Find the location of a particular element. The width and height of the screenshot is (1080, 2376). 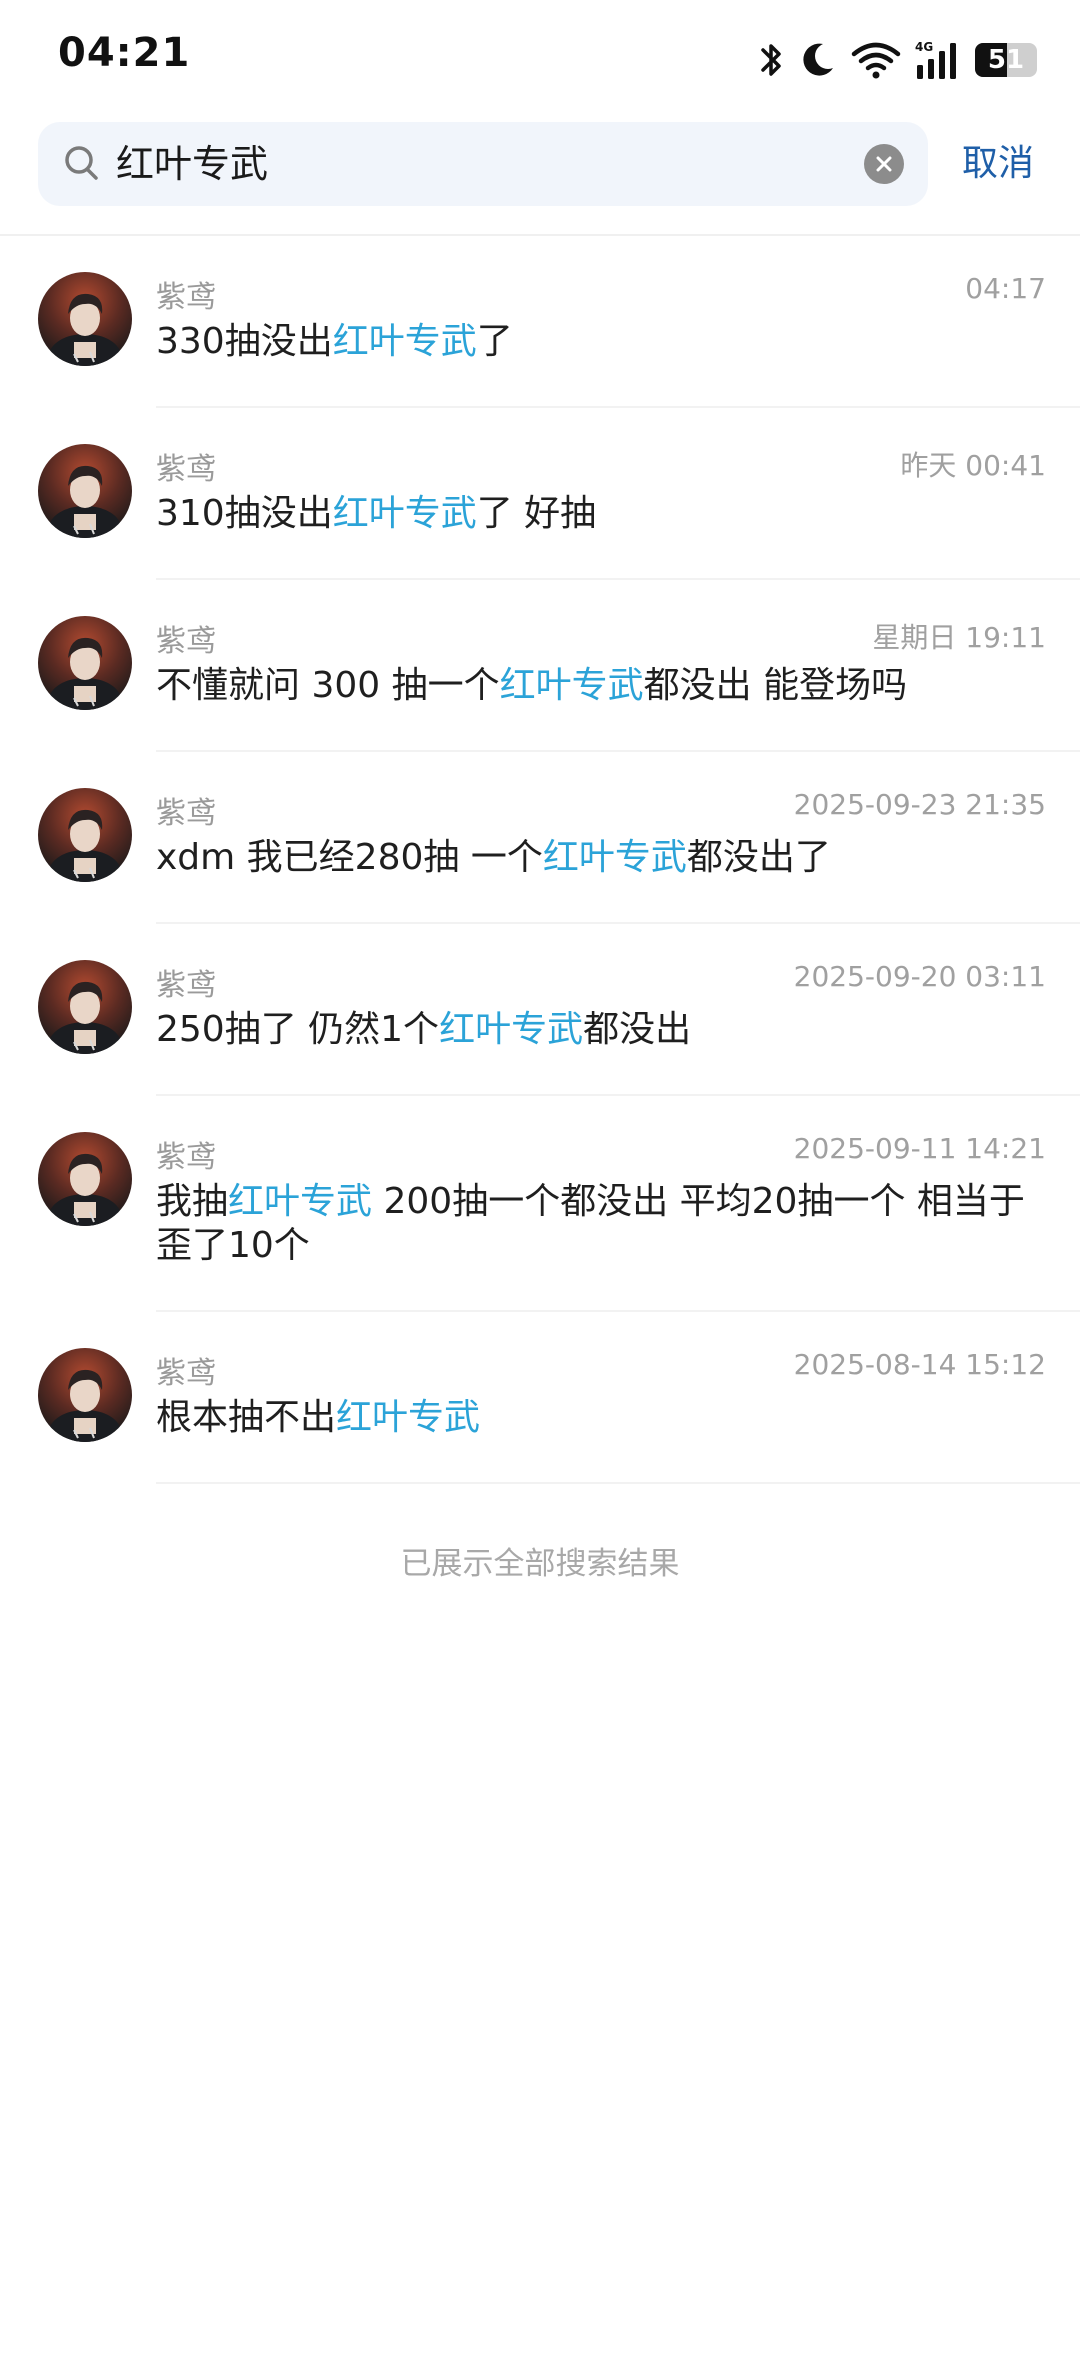

moon-icon is located at coordinates (818, 60).